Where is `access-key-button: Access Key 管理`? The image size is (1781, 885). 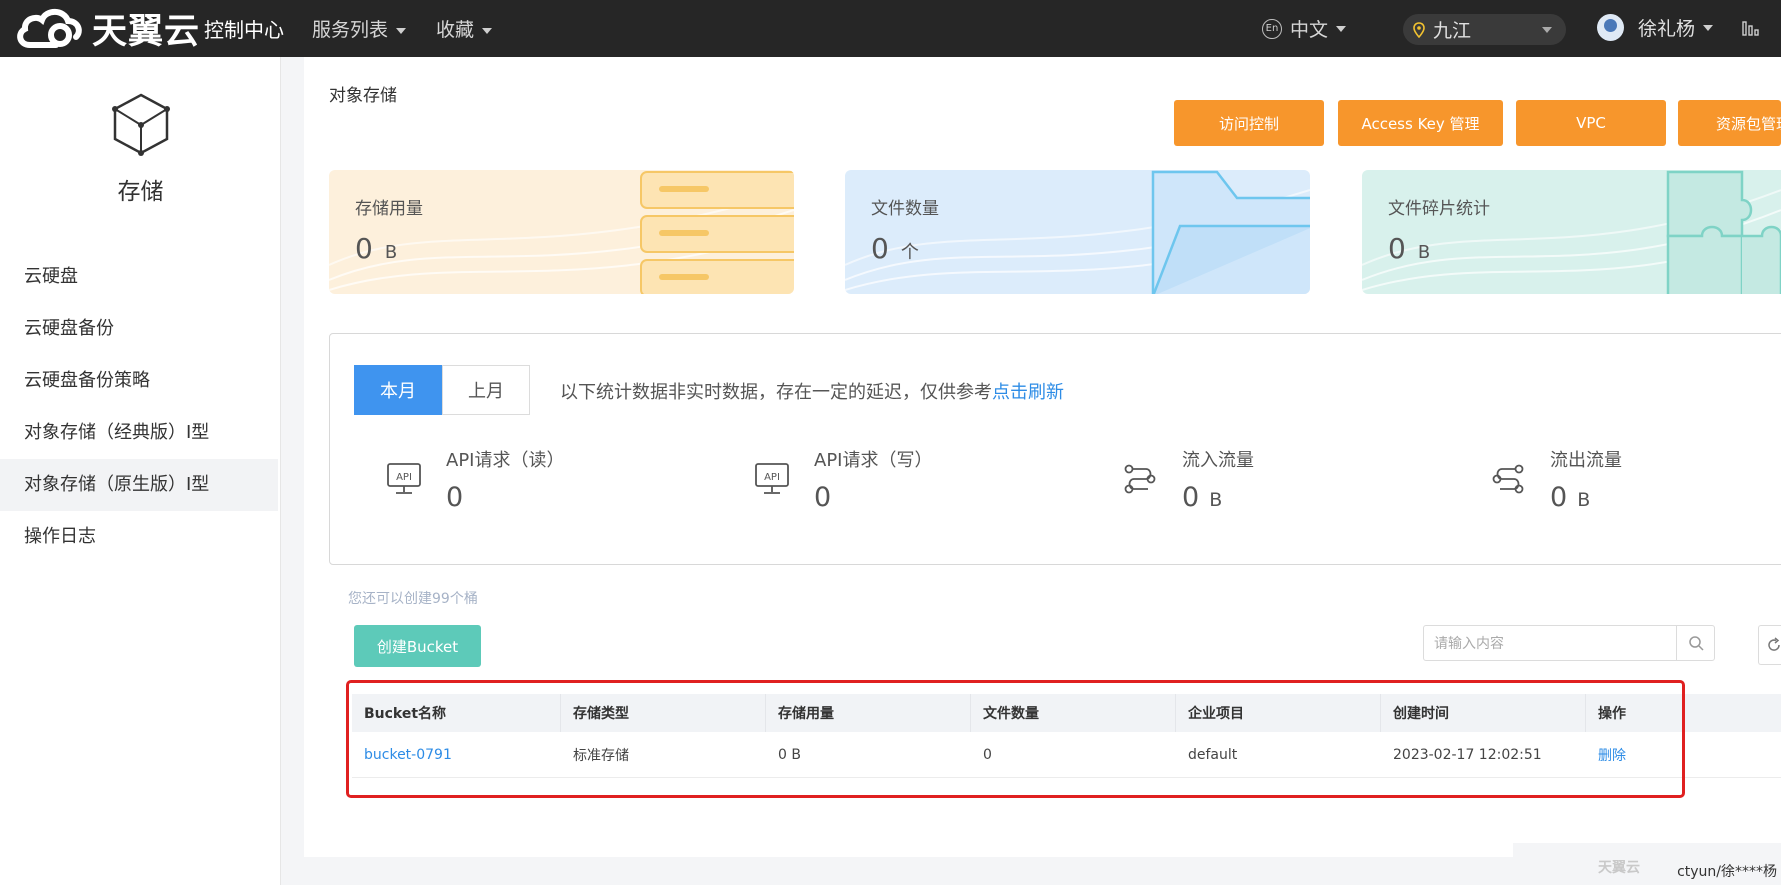
access-key-button: Access Key 管理 is located at coordinates (1420, 123).